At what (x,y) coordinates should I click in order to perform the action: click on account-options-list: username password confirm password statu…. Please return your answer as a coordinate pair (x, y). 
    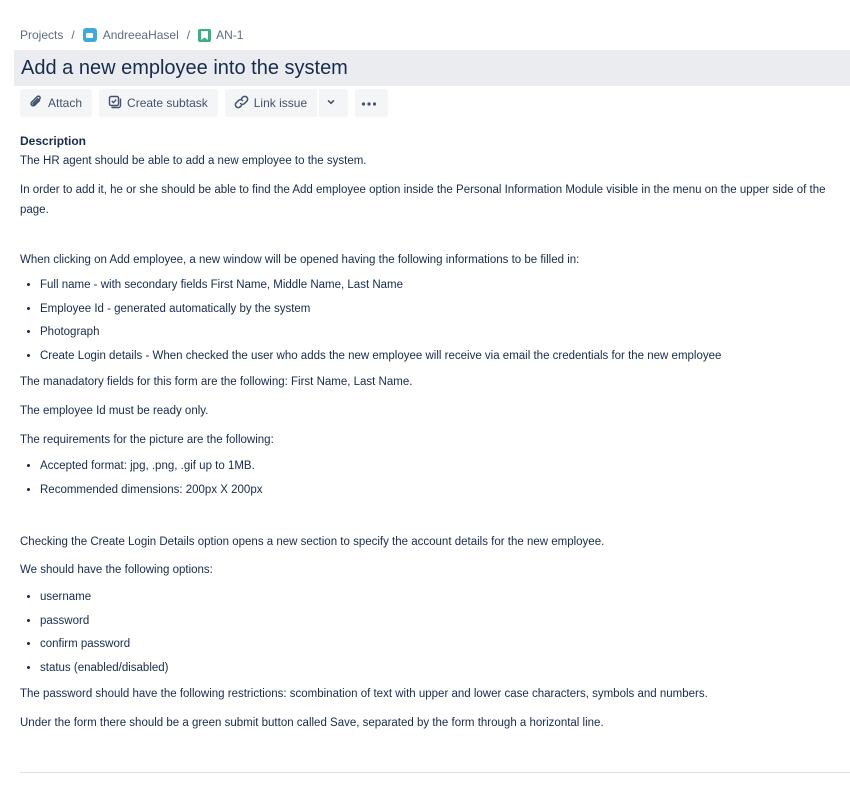
    Looking at the image, I should click on (432, 633).